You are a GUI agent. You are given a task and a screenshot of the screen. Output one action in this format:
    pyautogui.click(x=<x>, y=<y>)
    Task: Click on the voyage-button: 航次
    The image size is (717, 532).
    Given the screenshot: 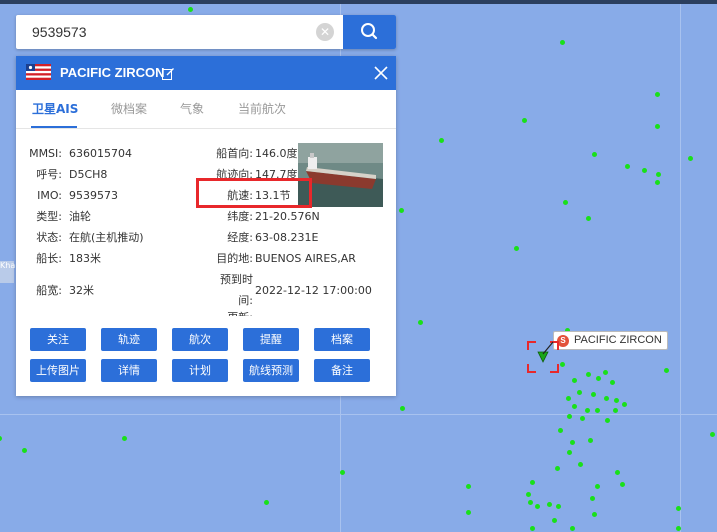 What is the action you would take?
    pyautogui.click(x=200, y=339)
    